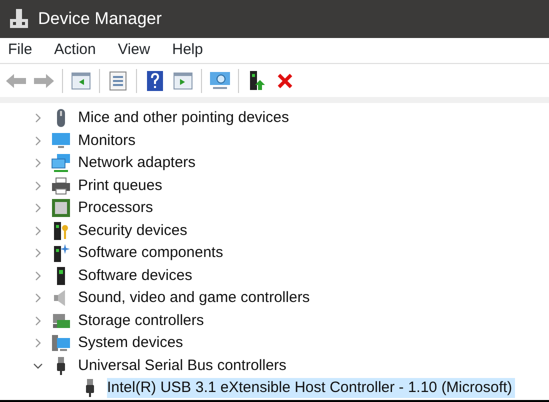 The width and height of the screenshot is (549, 402). I want to click on tree-item: Processors, so click(117, 208).